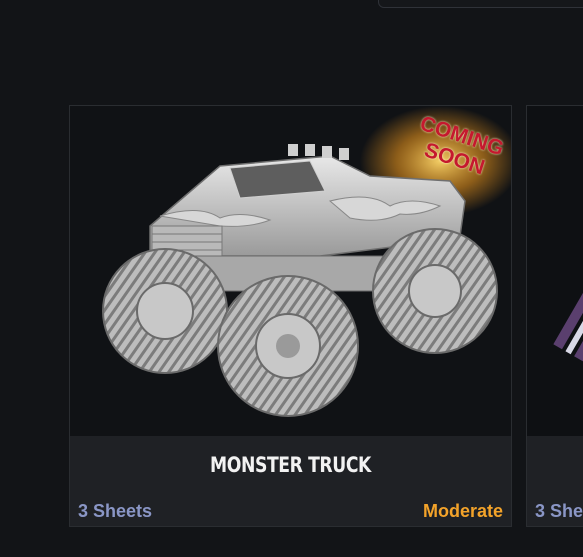 This screenshot has height=557, width=583. What do you see at coordinates (568, 301) in the screenshot?
I see `striped-model-image` at bounding box center [568, 301].